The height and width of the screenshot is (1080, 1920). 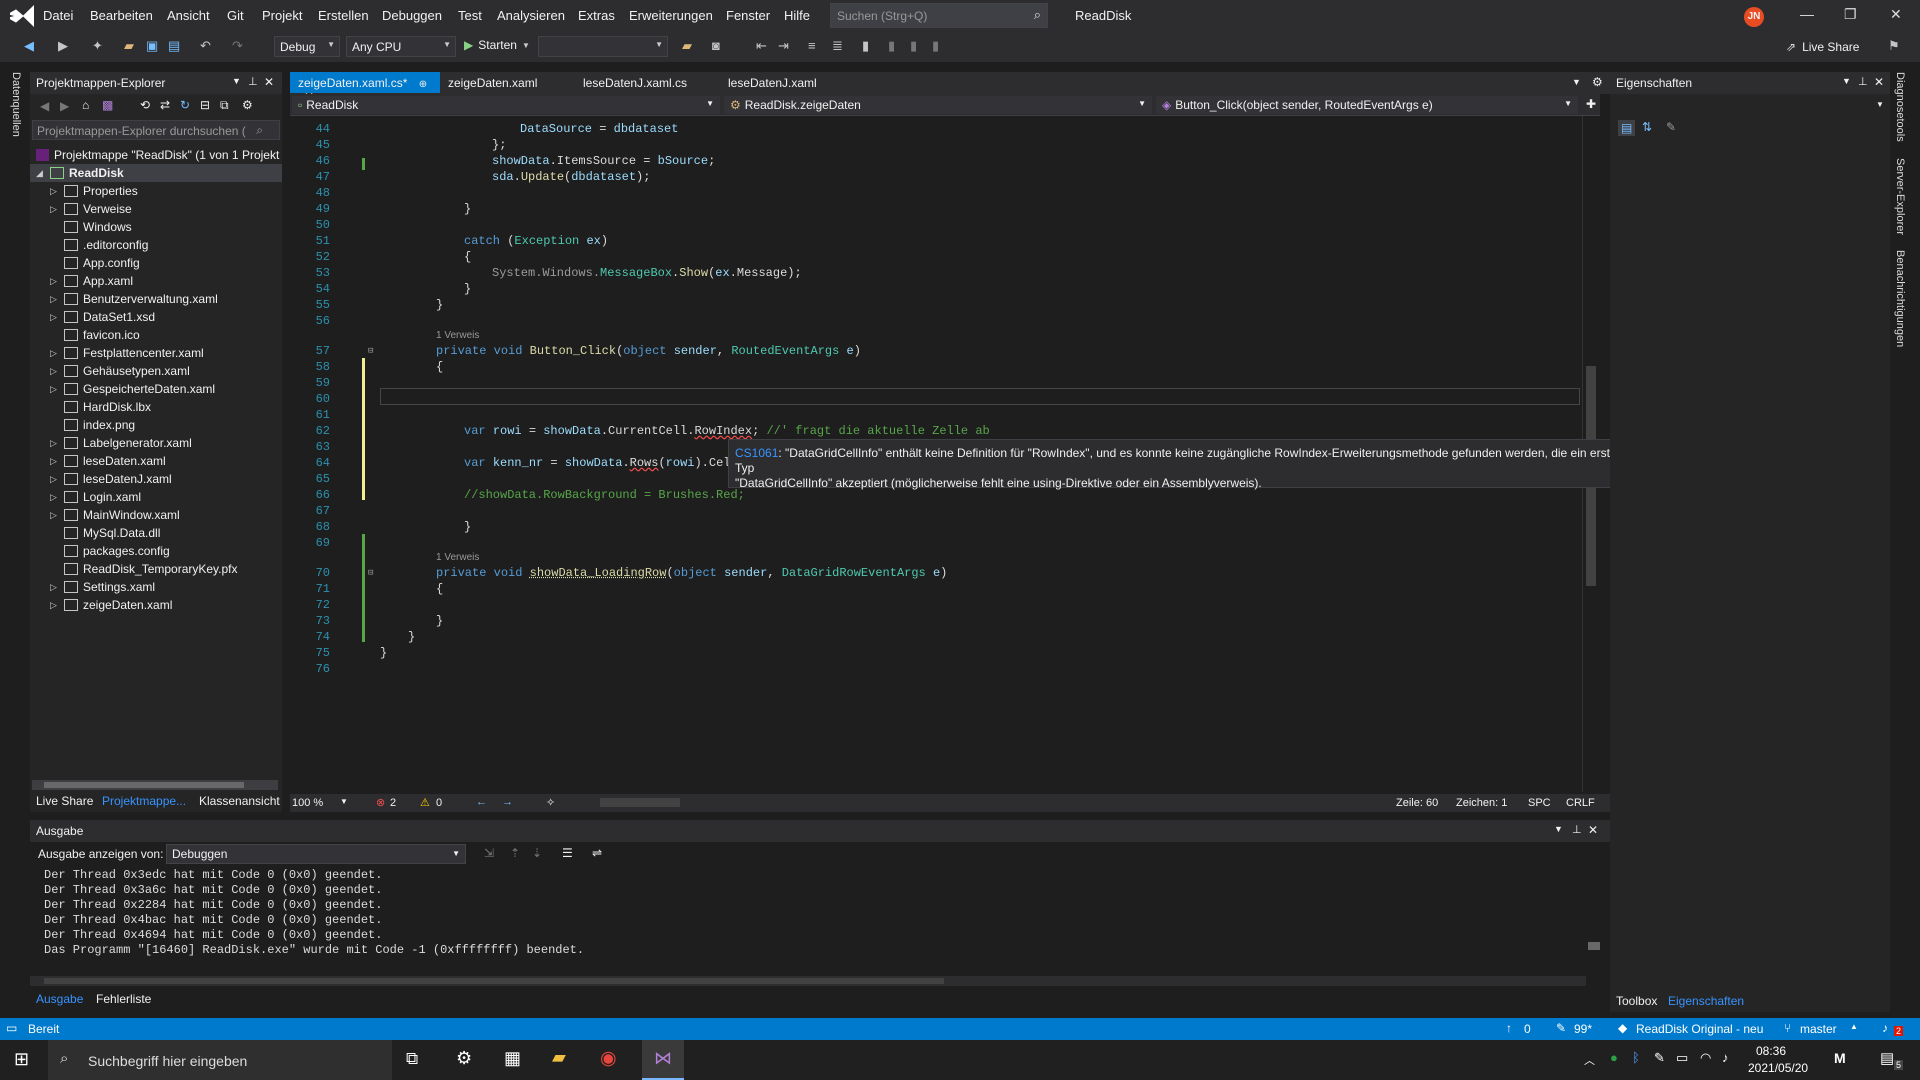 What do you see at coordinates (507, 802) in the screenshot?
I see `next-issue-icon: →` at bounding box center [507, 802].